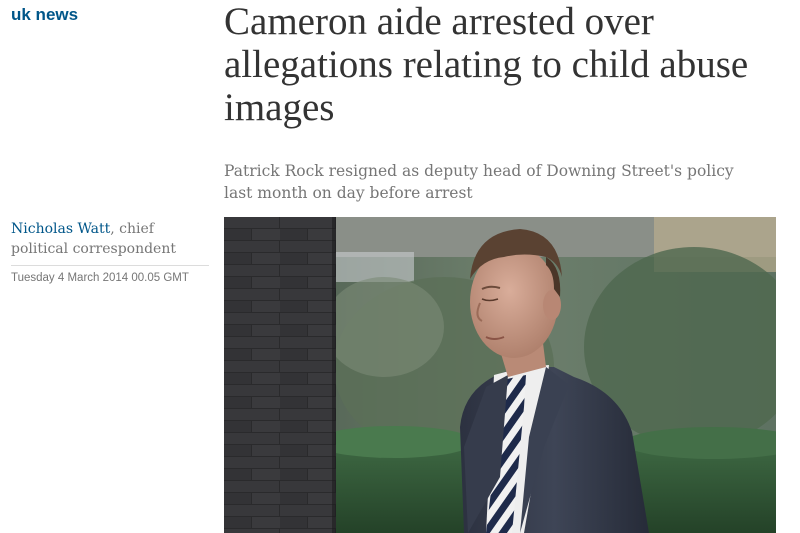 The image size is (800, 533). Describe the element at coordinates (44, 15) in the screenshot. I see `section-link-uk-news: uk news` at that location.